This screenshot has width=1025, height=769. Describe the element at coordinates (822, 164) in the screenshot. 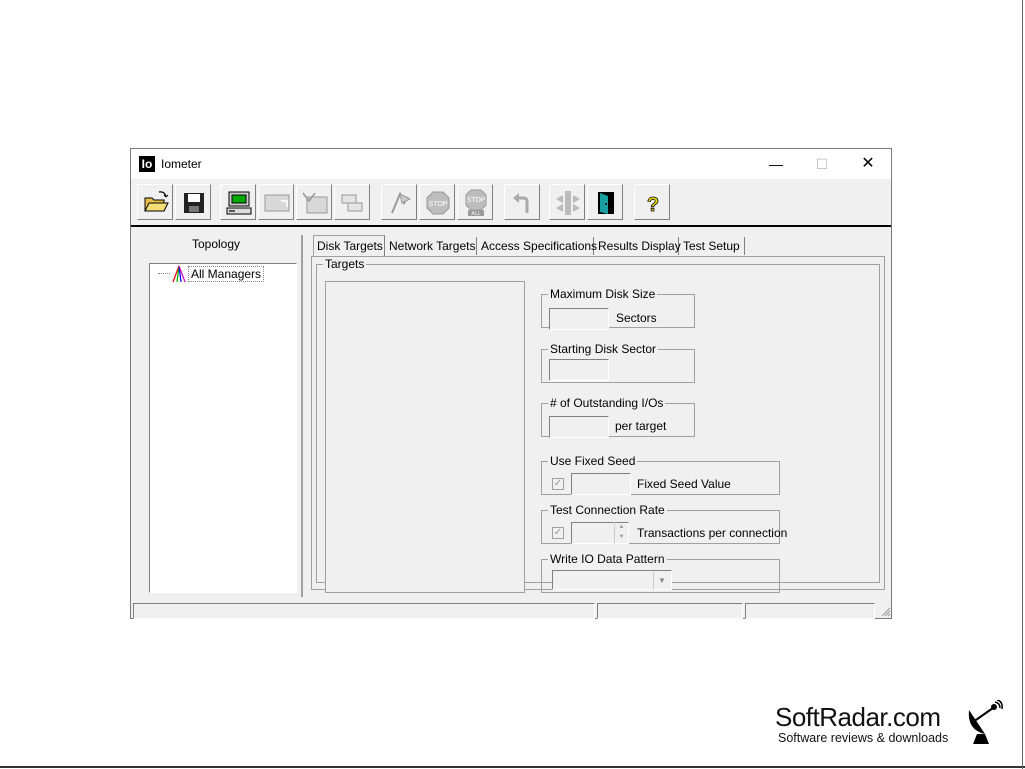

I see `maximize-button: ☐` at that location.